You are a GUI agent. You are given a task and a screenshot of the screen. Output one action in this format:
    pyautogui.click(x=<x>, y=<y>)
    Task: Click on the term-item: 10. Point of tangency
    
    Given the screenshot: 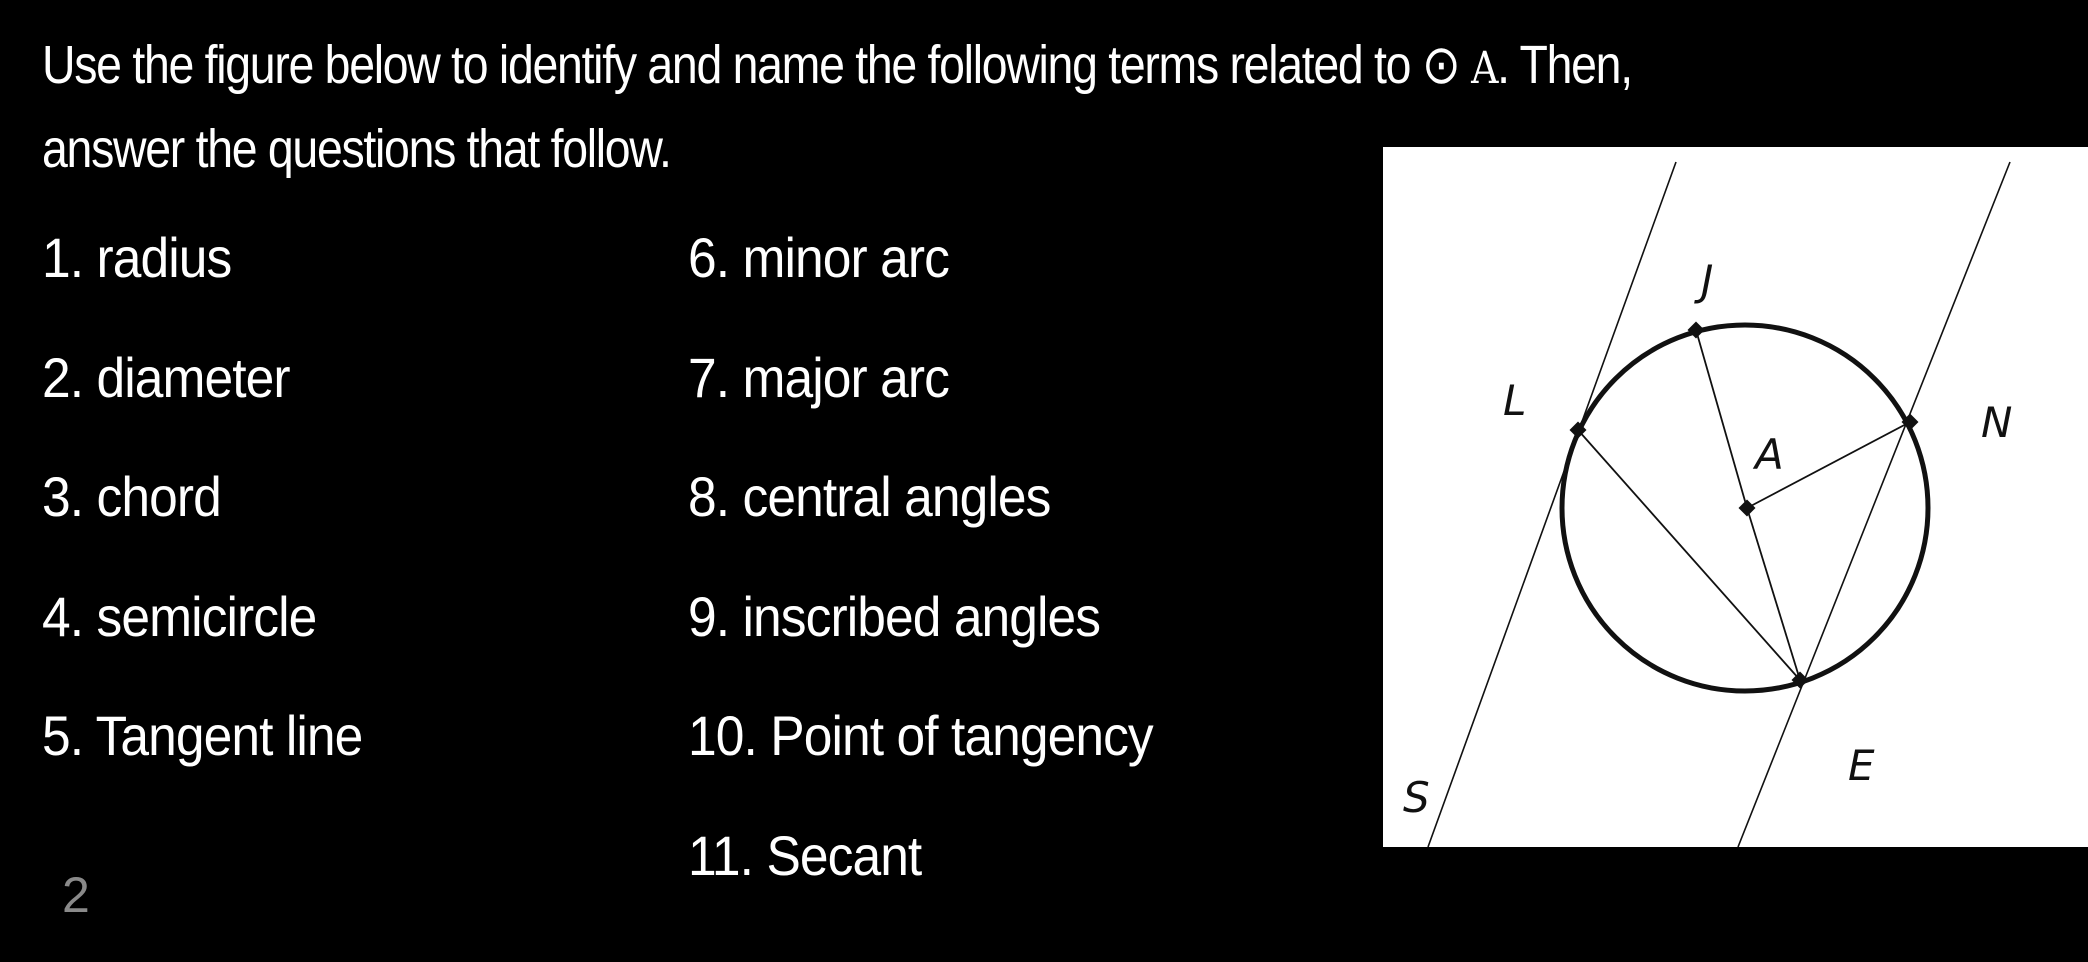 What is the action you would take?
    pyautogui.click(x=921, y=736)
    